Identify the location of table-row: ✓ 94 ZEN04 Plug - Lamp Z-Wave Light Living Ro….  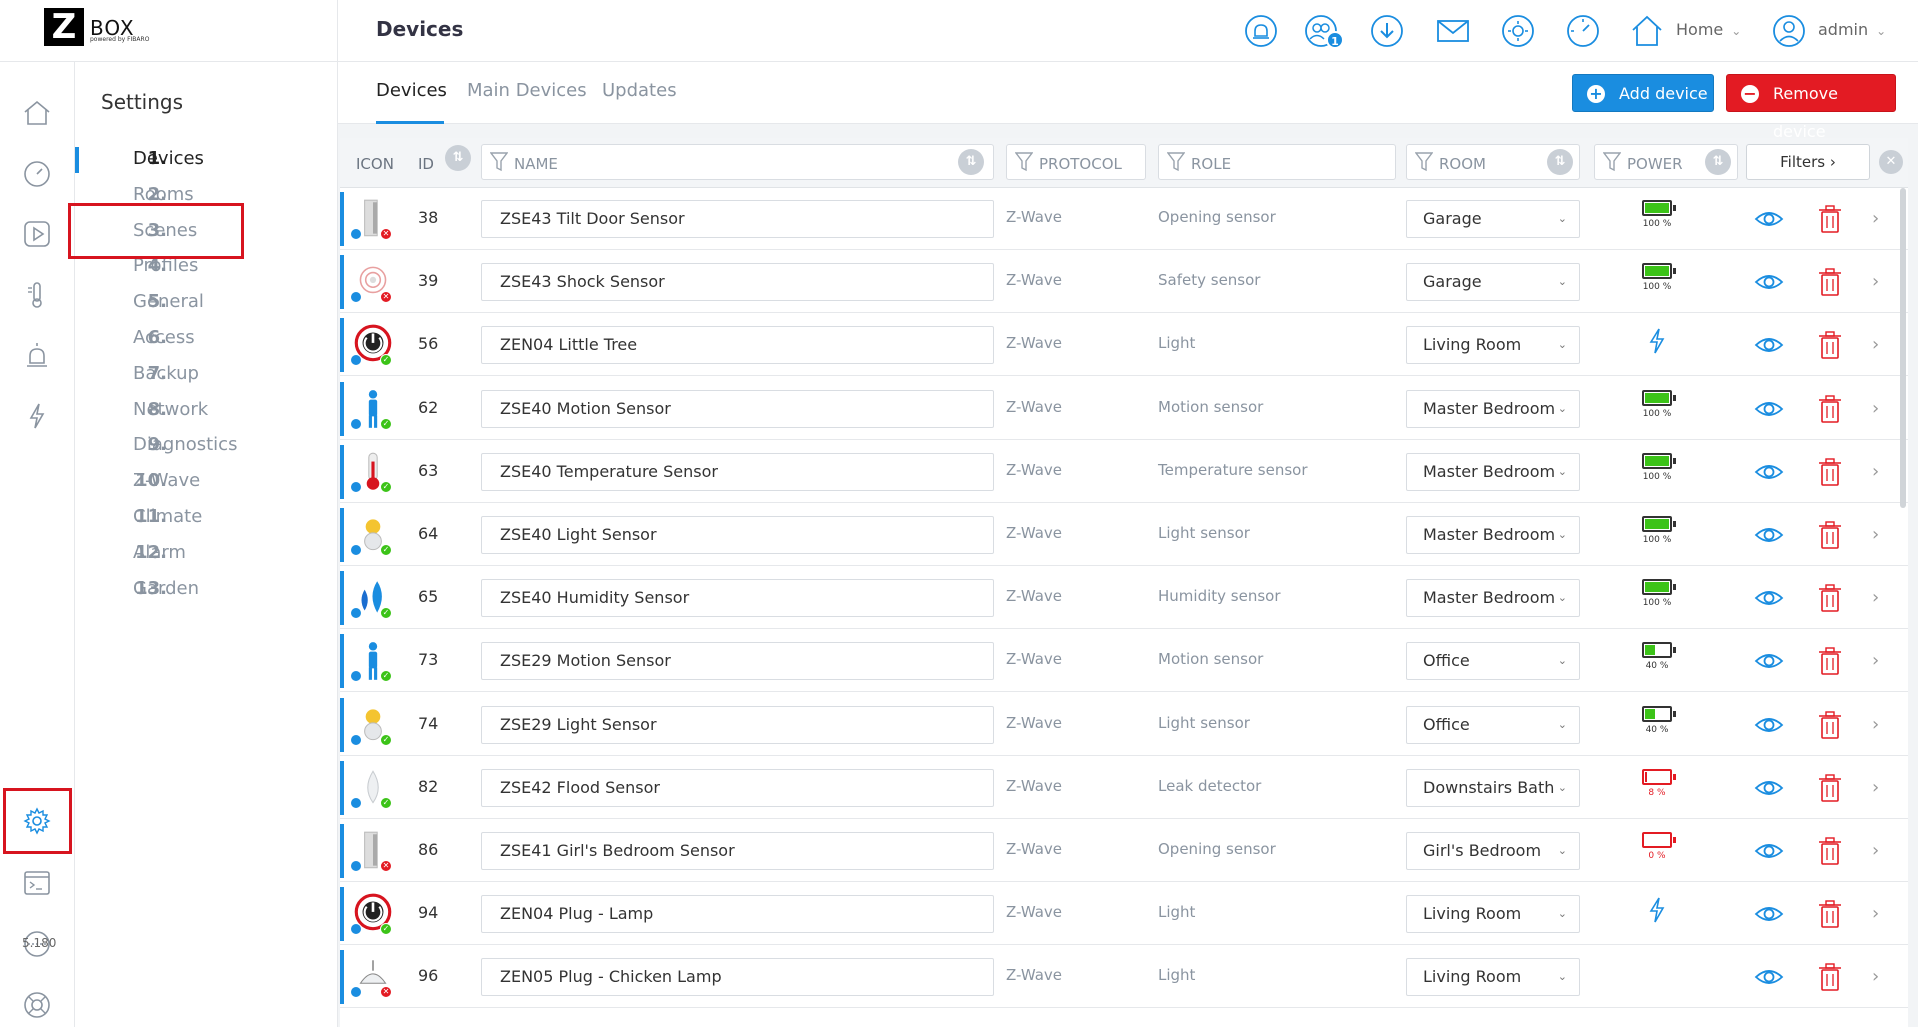
(1124, 914).